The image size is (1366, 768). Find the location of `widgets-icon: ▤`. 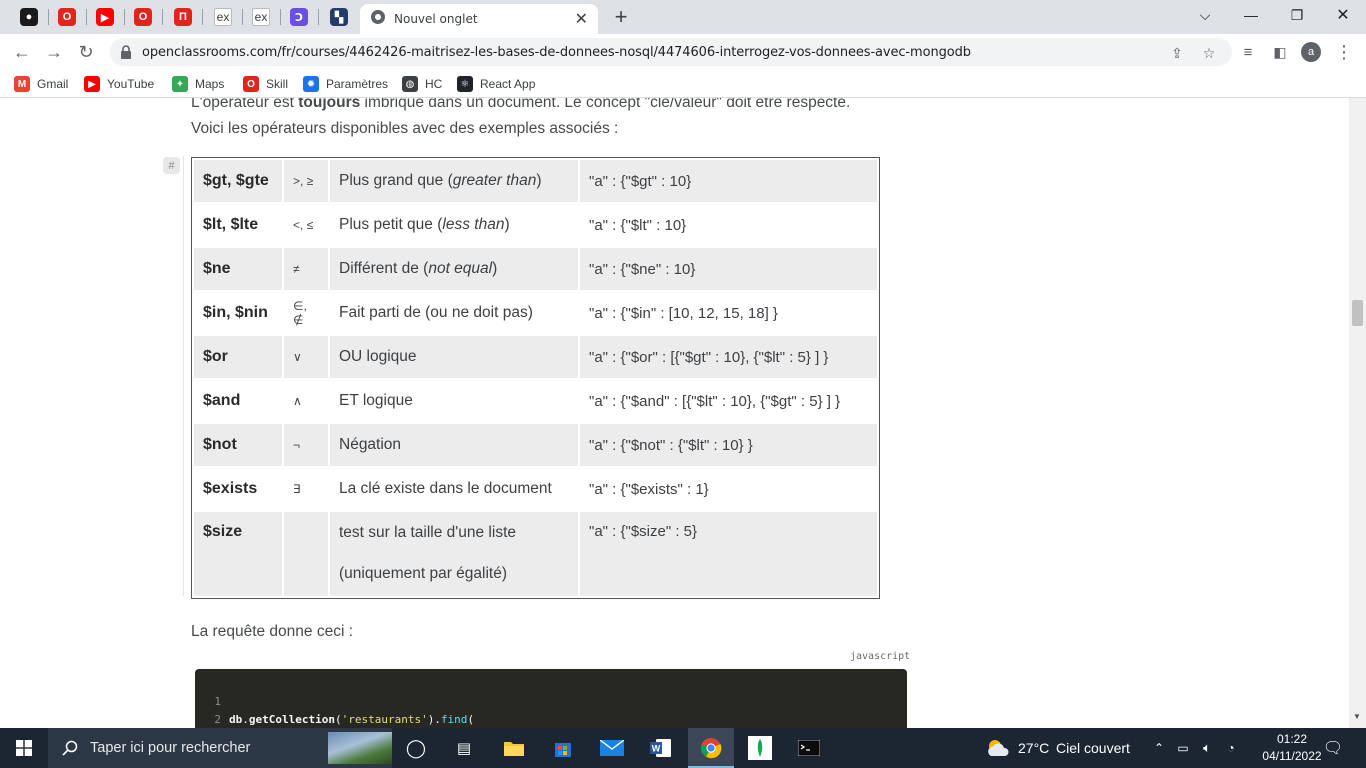

widgets-icon: ▤ is located at coordinates (464, 748).